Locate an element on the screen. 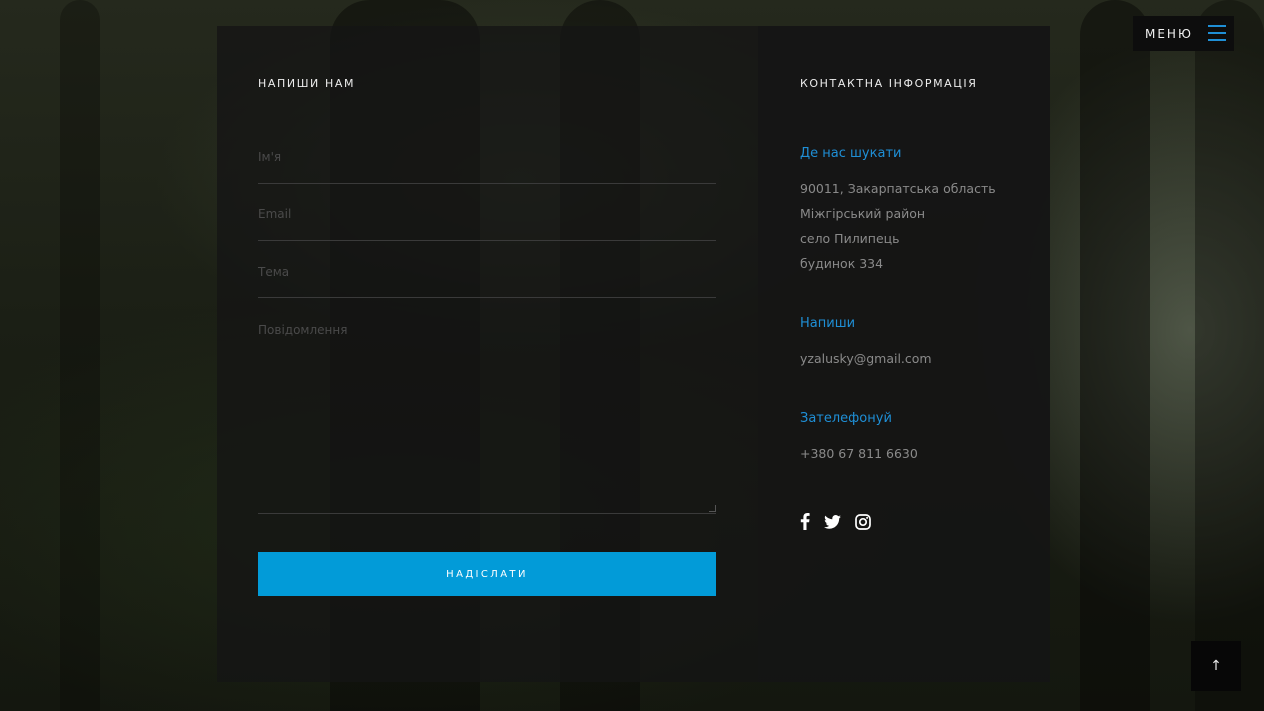 The width and height of the screenshot is (1264, 711). email-placeholder: Email is located at coordinates (275, 214).